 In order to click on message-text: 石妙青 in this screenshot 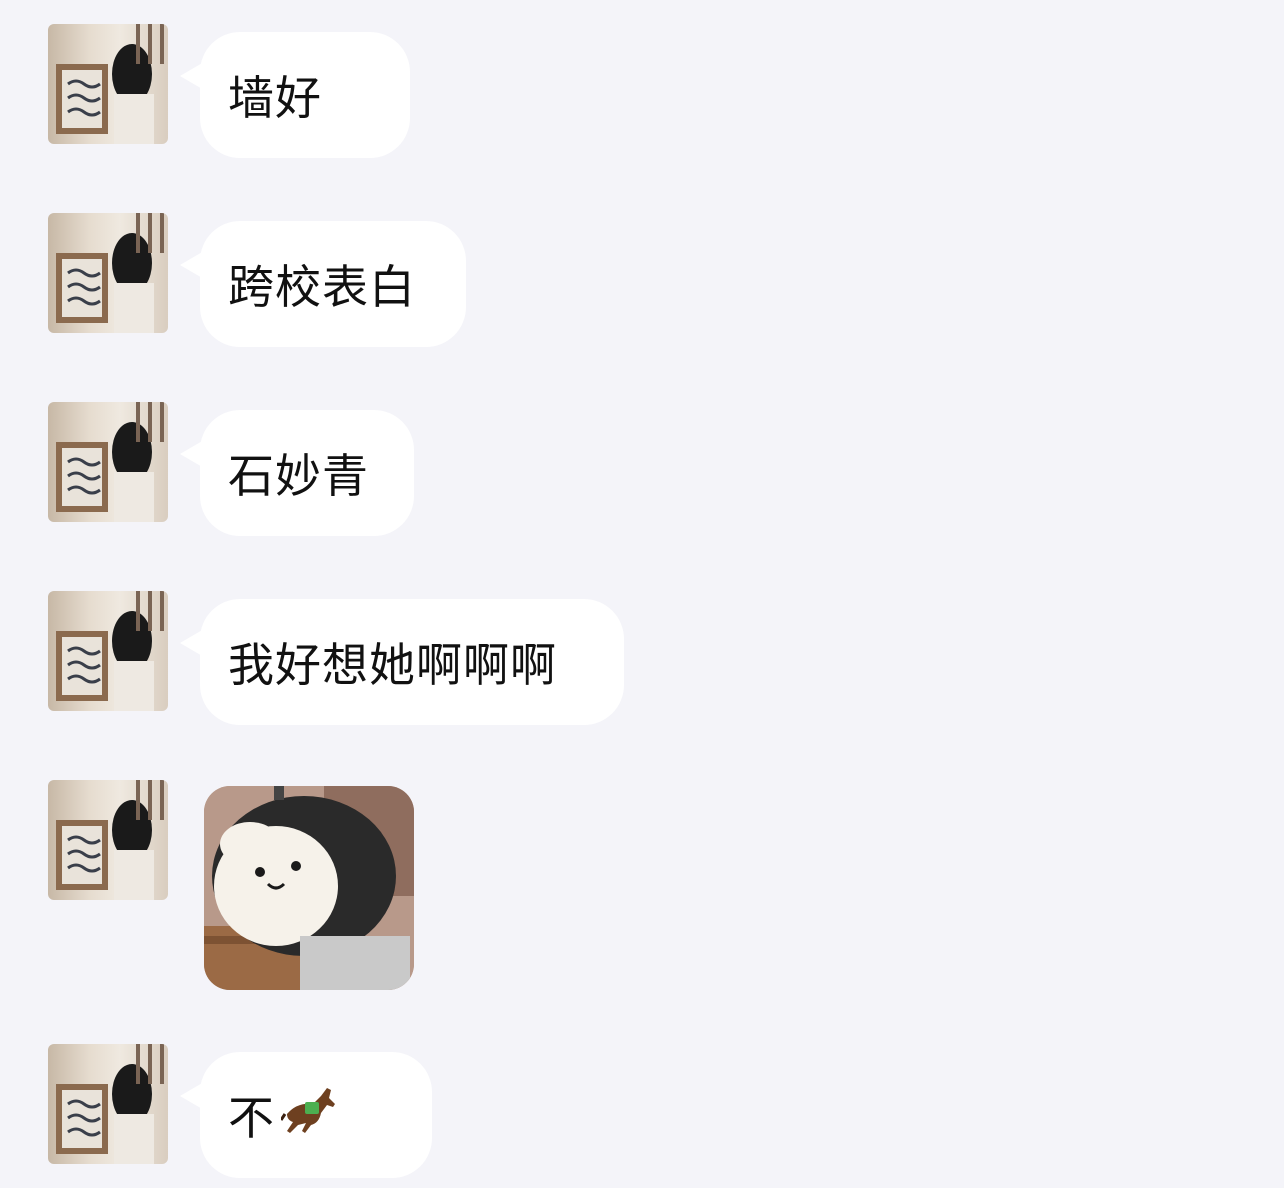, I will do `click(298, 476)`.